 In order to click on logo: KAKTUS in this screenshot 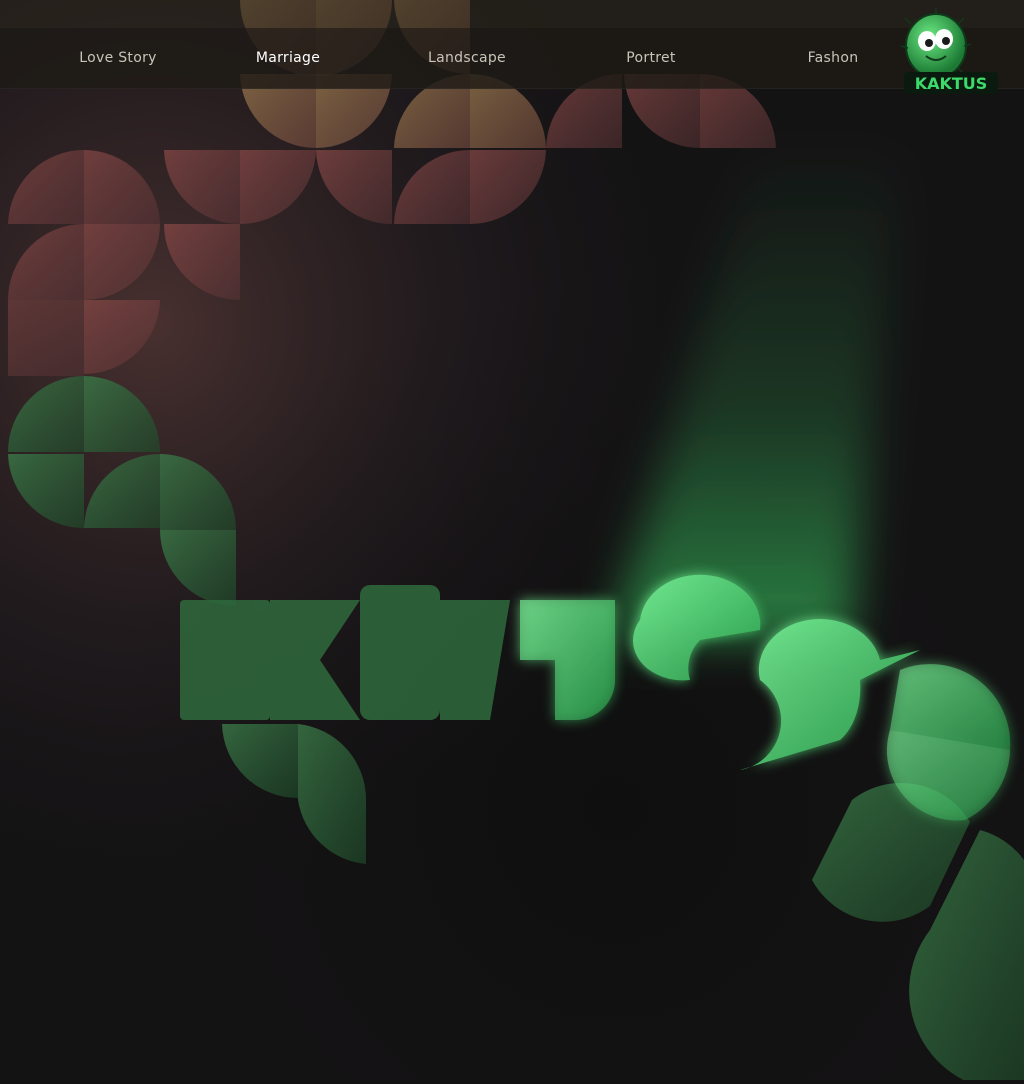, I will do `click(951, 52)`.